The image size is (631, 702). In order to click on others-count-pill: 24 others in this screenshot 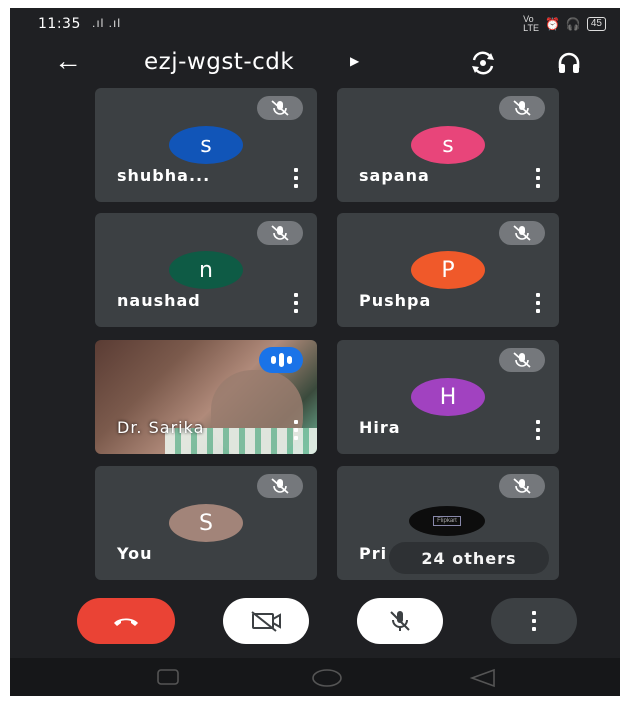, I will do `click(469, 558)`.